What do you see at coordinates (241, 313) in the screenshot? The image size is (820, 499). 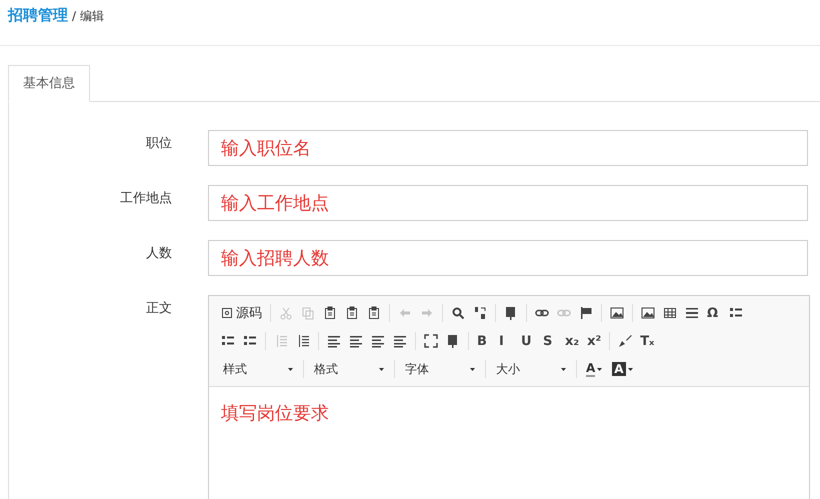 I see `source-button: 源码` at bounding box center [241, 313].